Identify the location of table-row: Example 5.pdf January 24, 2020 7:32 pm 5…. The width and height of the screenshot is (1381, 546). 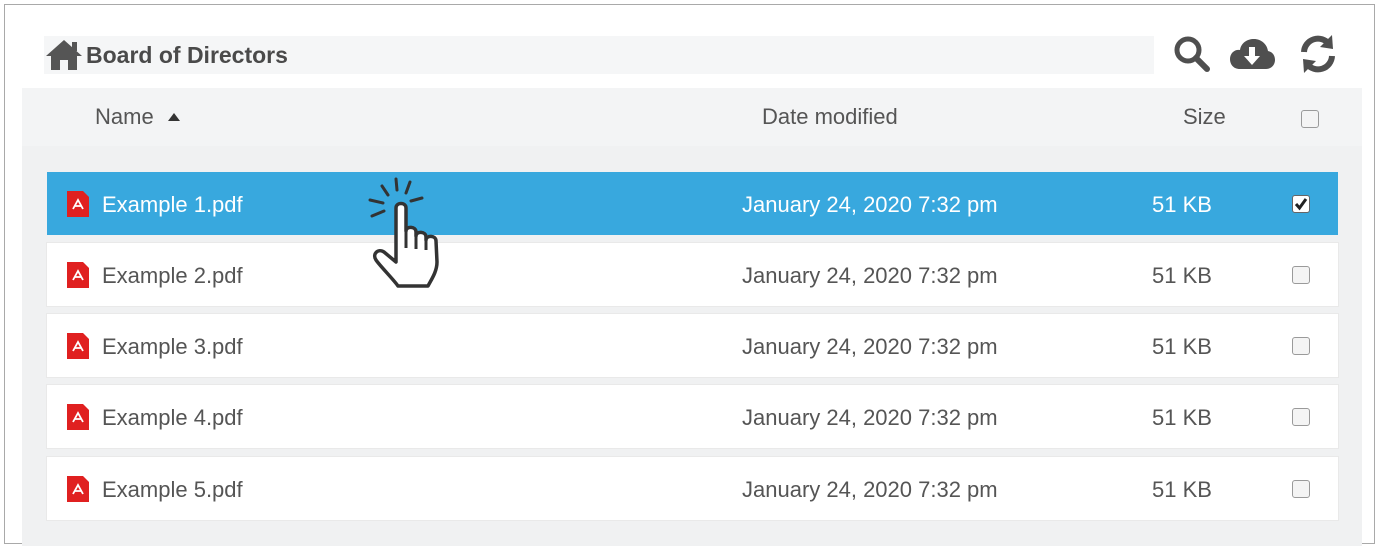
(692, 488).